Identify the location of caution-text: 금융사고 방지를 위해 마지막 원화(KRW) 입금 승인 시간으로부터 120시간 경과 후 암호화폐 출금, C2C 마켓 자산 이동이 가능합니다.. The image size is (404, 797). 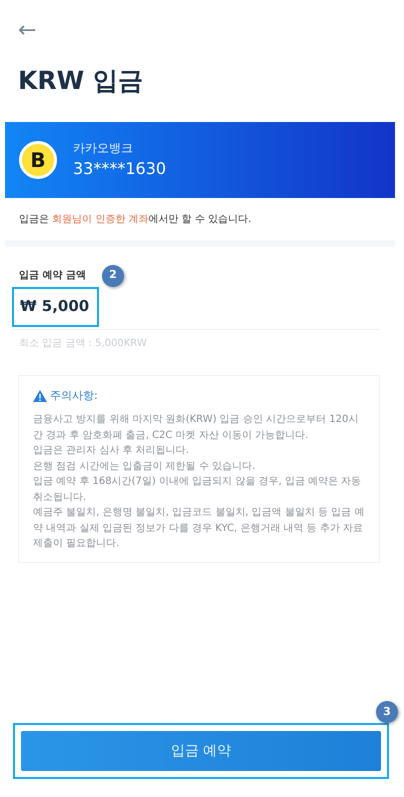
(196, 427).